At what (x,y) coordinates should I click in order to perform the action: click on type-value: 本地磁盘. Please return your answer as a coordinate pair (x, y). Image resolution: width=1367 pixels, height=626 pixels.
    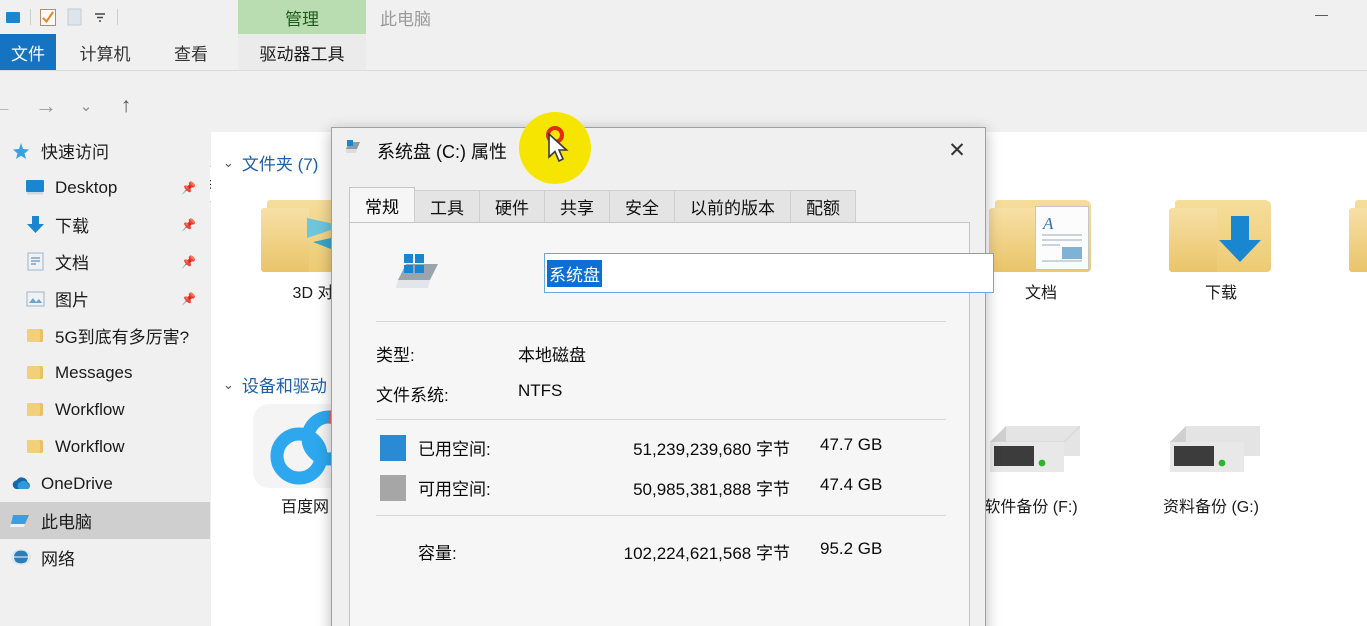
    Looking at the image, I should click on (552, 355).